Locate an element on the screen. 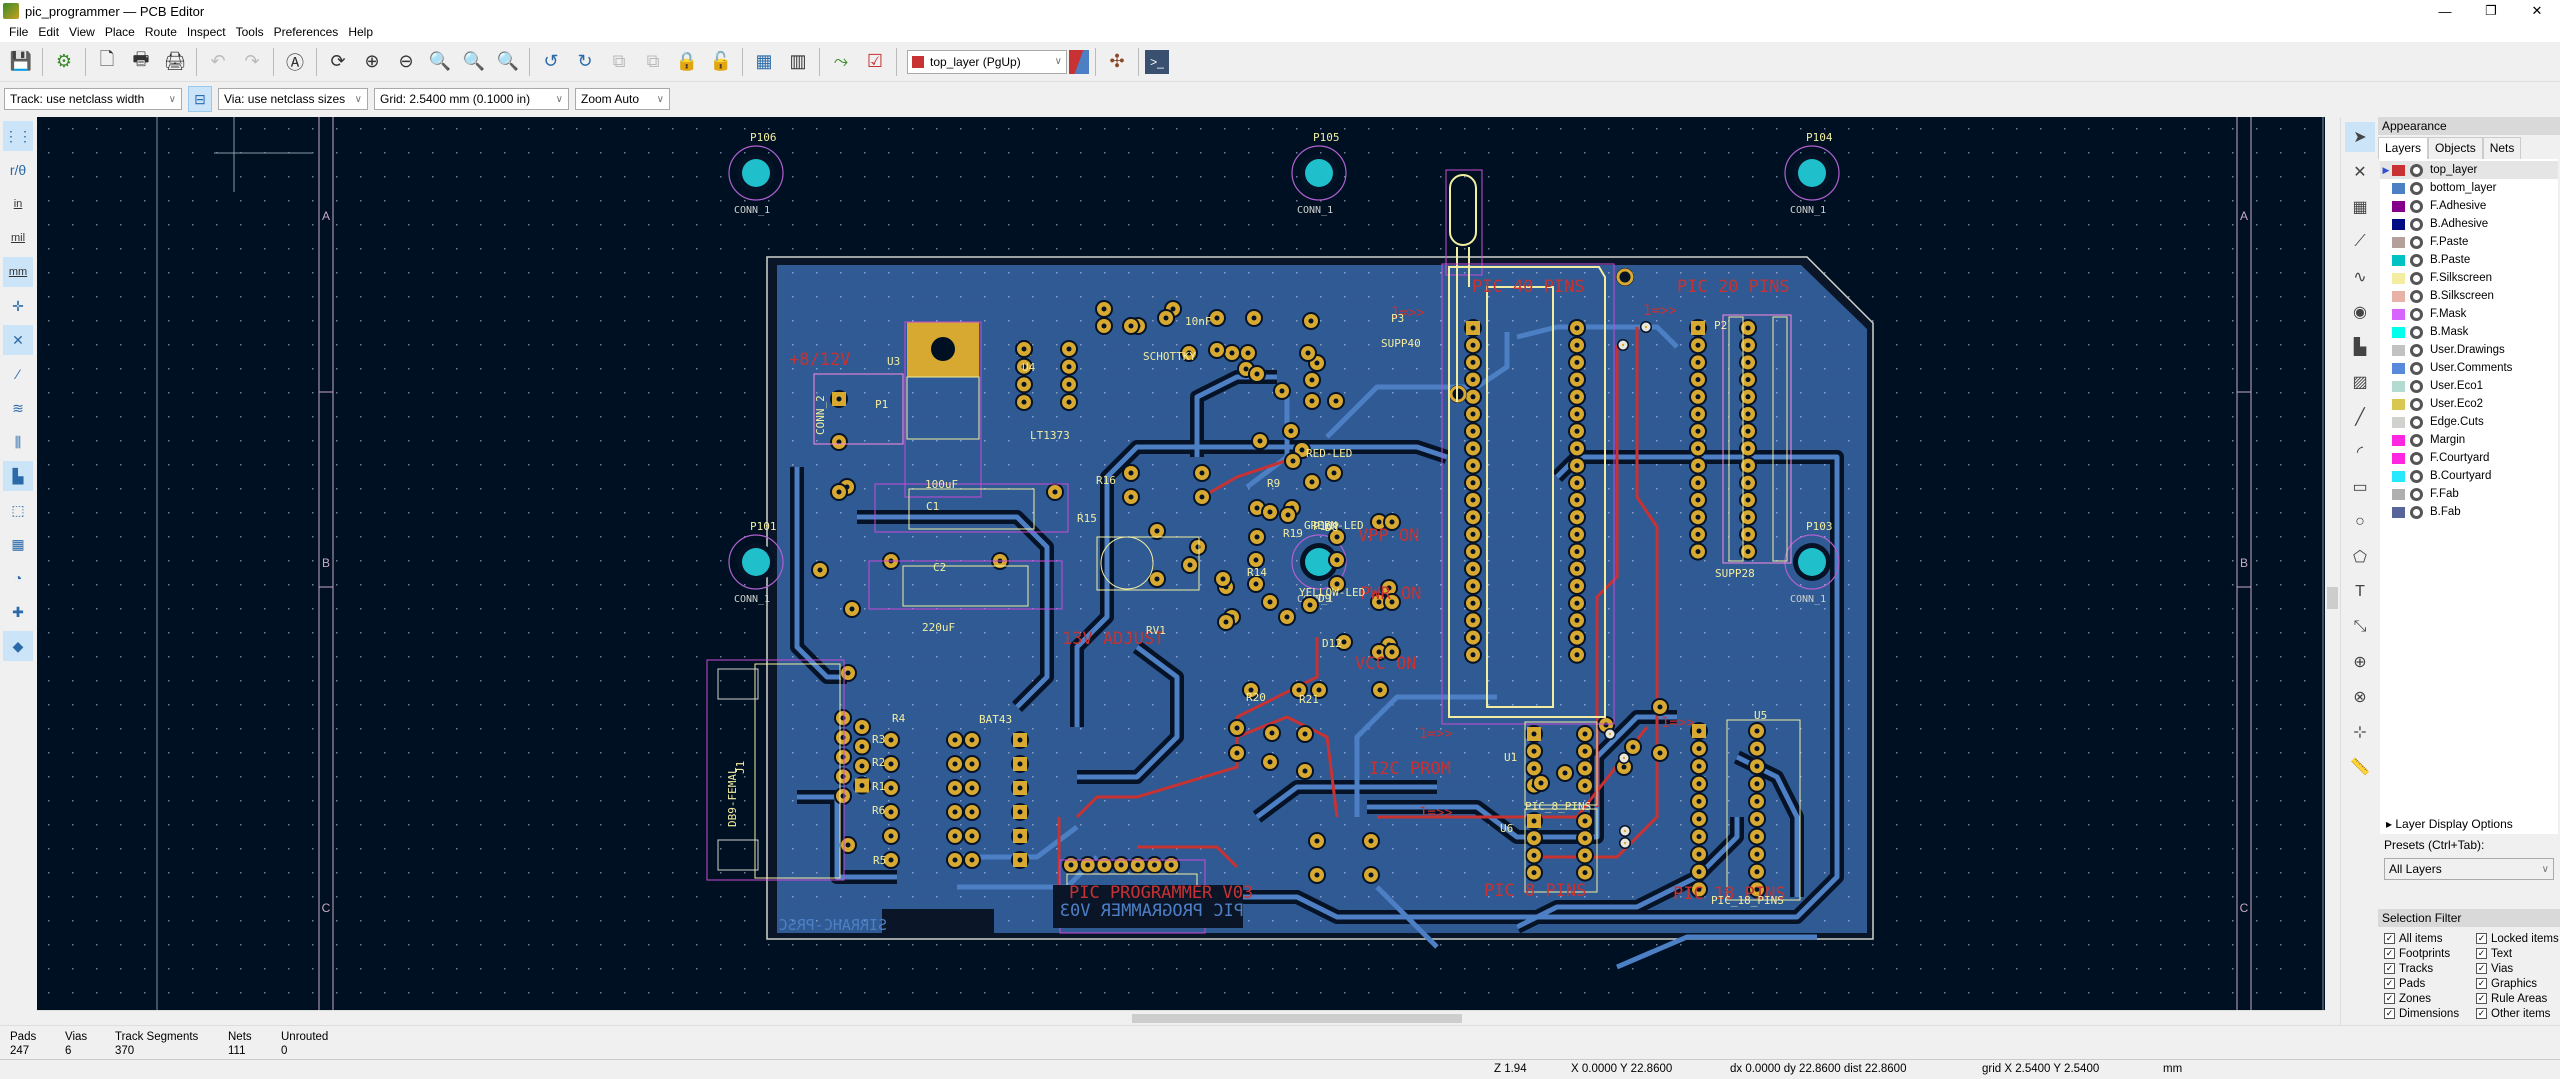 This screenshot has height=1079, width=2560. zoom-select: Zoom Auto ∨ is located at coordinates (622, 99).